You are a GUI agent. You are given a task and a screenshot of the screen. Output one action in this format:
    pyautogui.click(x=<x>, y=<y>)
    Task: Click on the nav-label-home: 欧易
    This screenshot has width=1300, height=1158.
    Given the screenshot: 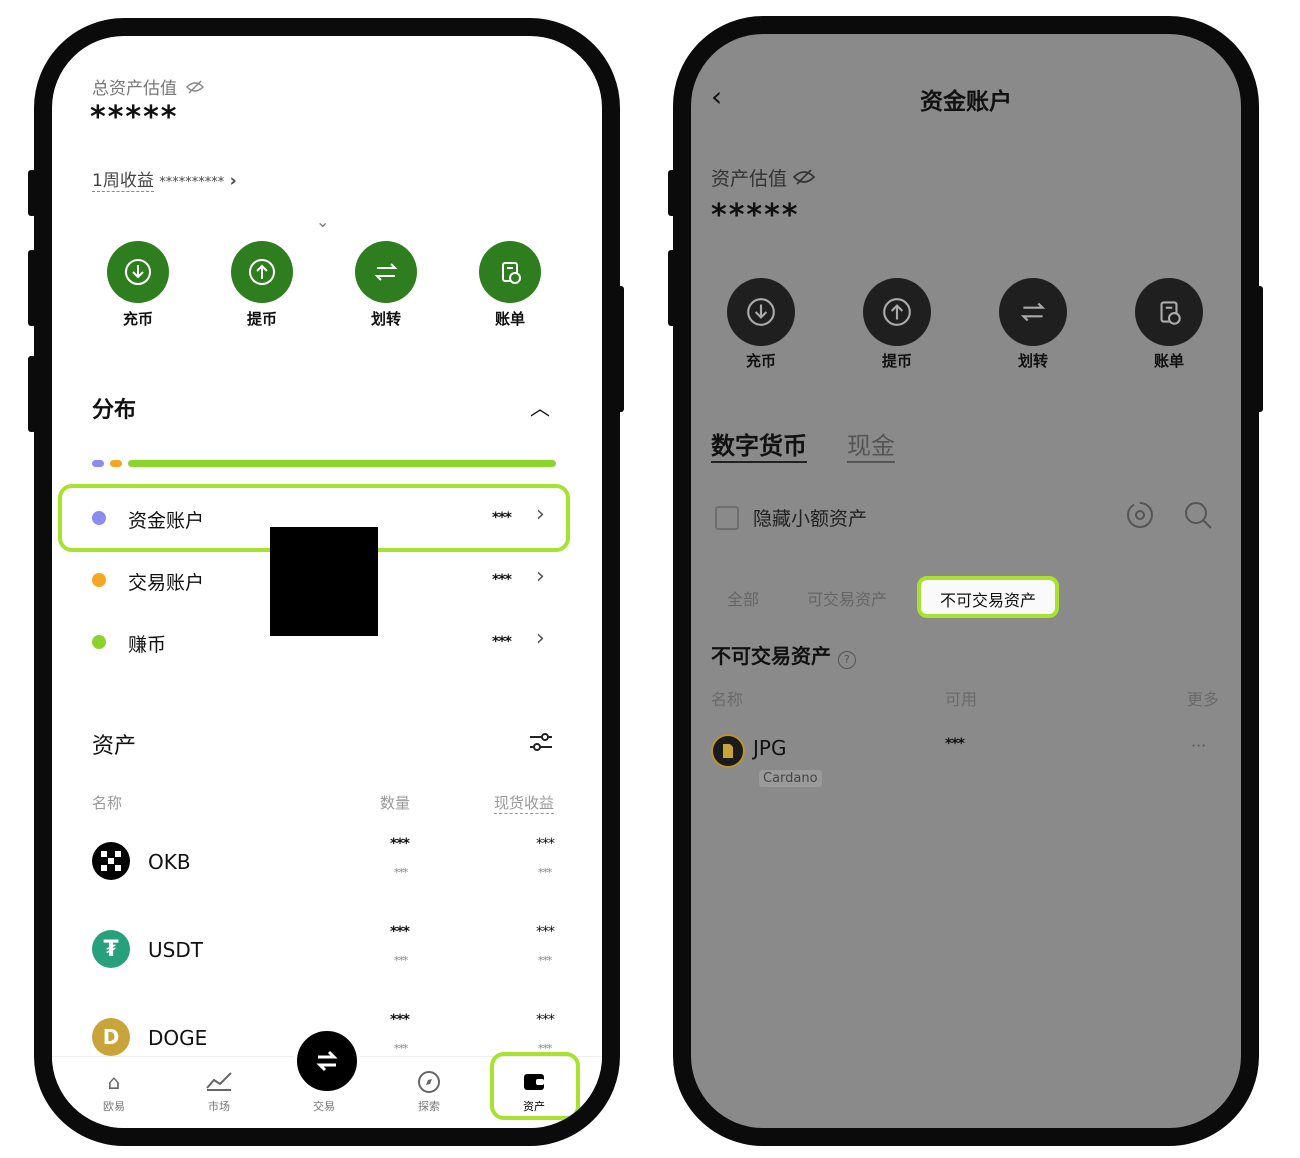 What is the action you would take?
    pyautogui.click(x=114, y=1106)
    